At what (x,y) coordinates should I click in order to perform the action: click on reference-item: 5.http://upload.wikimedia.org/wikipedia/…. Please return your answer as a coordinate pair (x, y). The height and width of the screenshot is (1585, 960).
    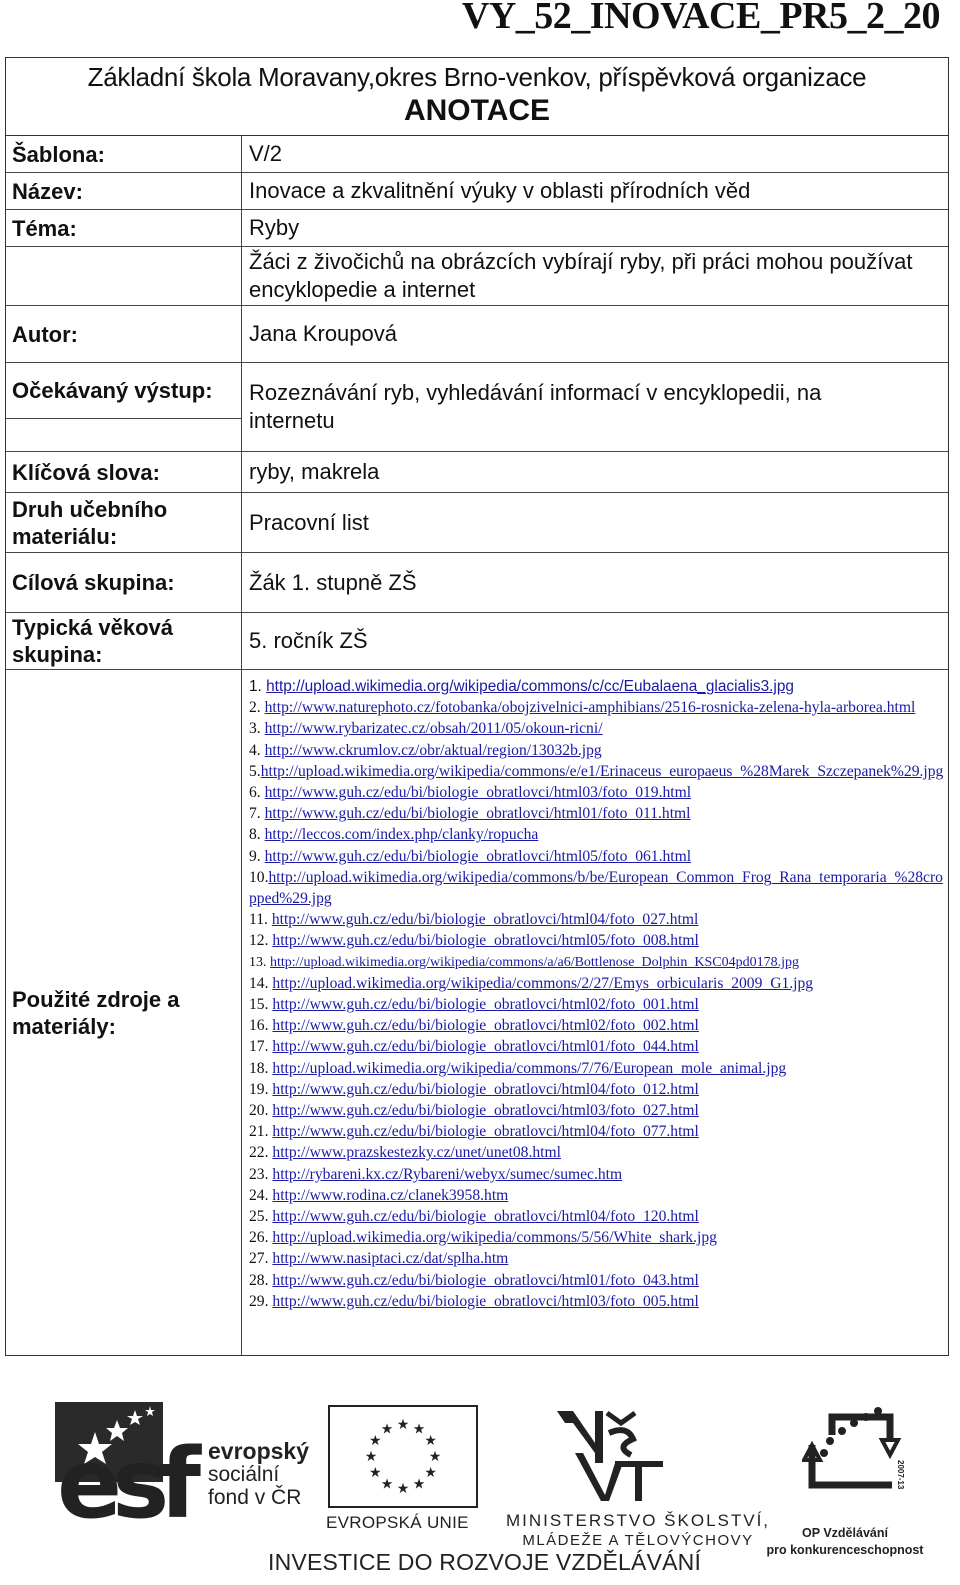
    Looking at the image, I should click on (598, 771).